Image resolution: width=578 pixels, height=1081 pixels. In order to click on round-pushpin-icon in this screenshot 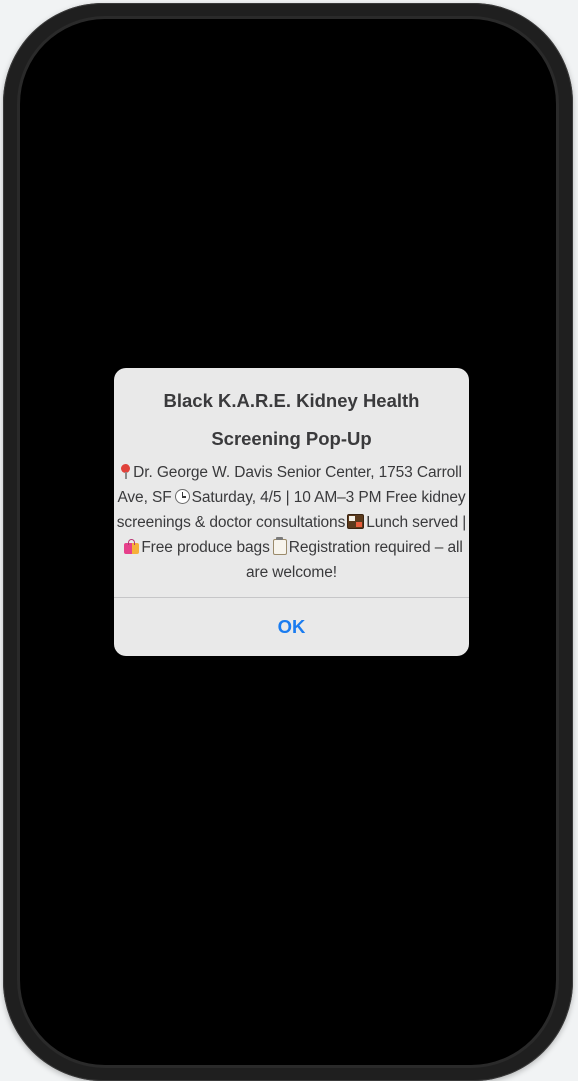, I will do `click(126, 471)`.